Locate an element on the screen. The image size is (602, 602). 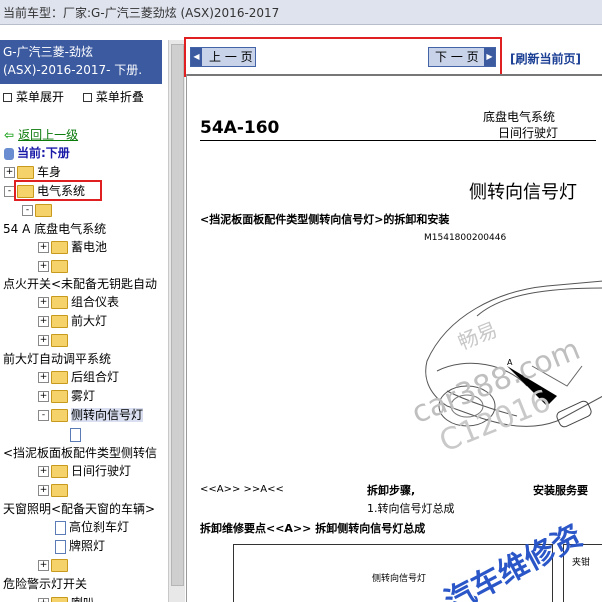
tree-label-leveling: 前大灯自动调平系统 is located at coordinates (57, 359).